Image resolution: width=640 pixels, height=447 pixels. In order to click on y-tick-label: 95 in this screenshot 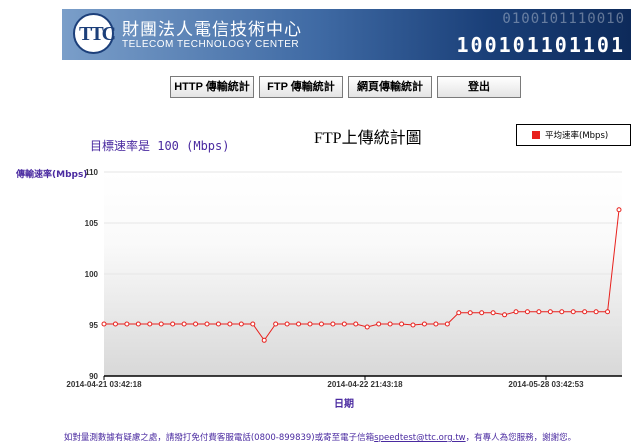, I will do `click(93, 325)`.